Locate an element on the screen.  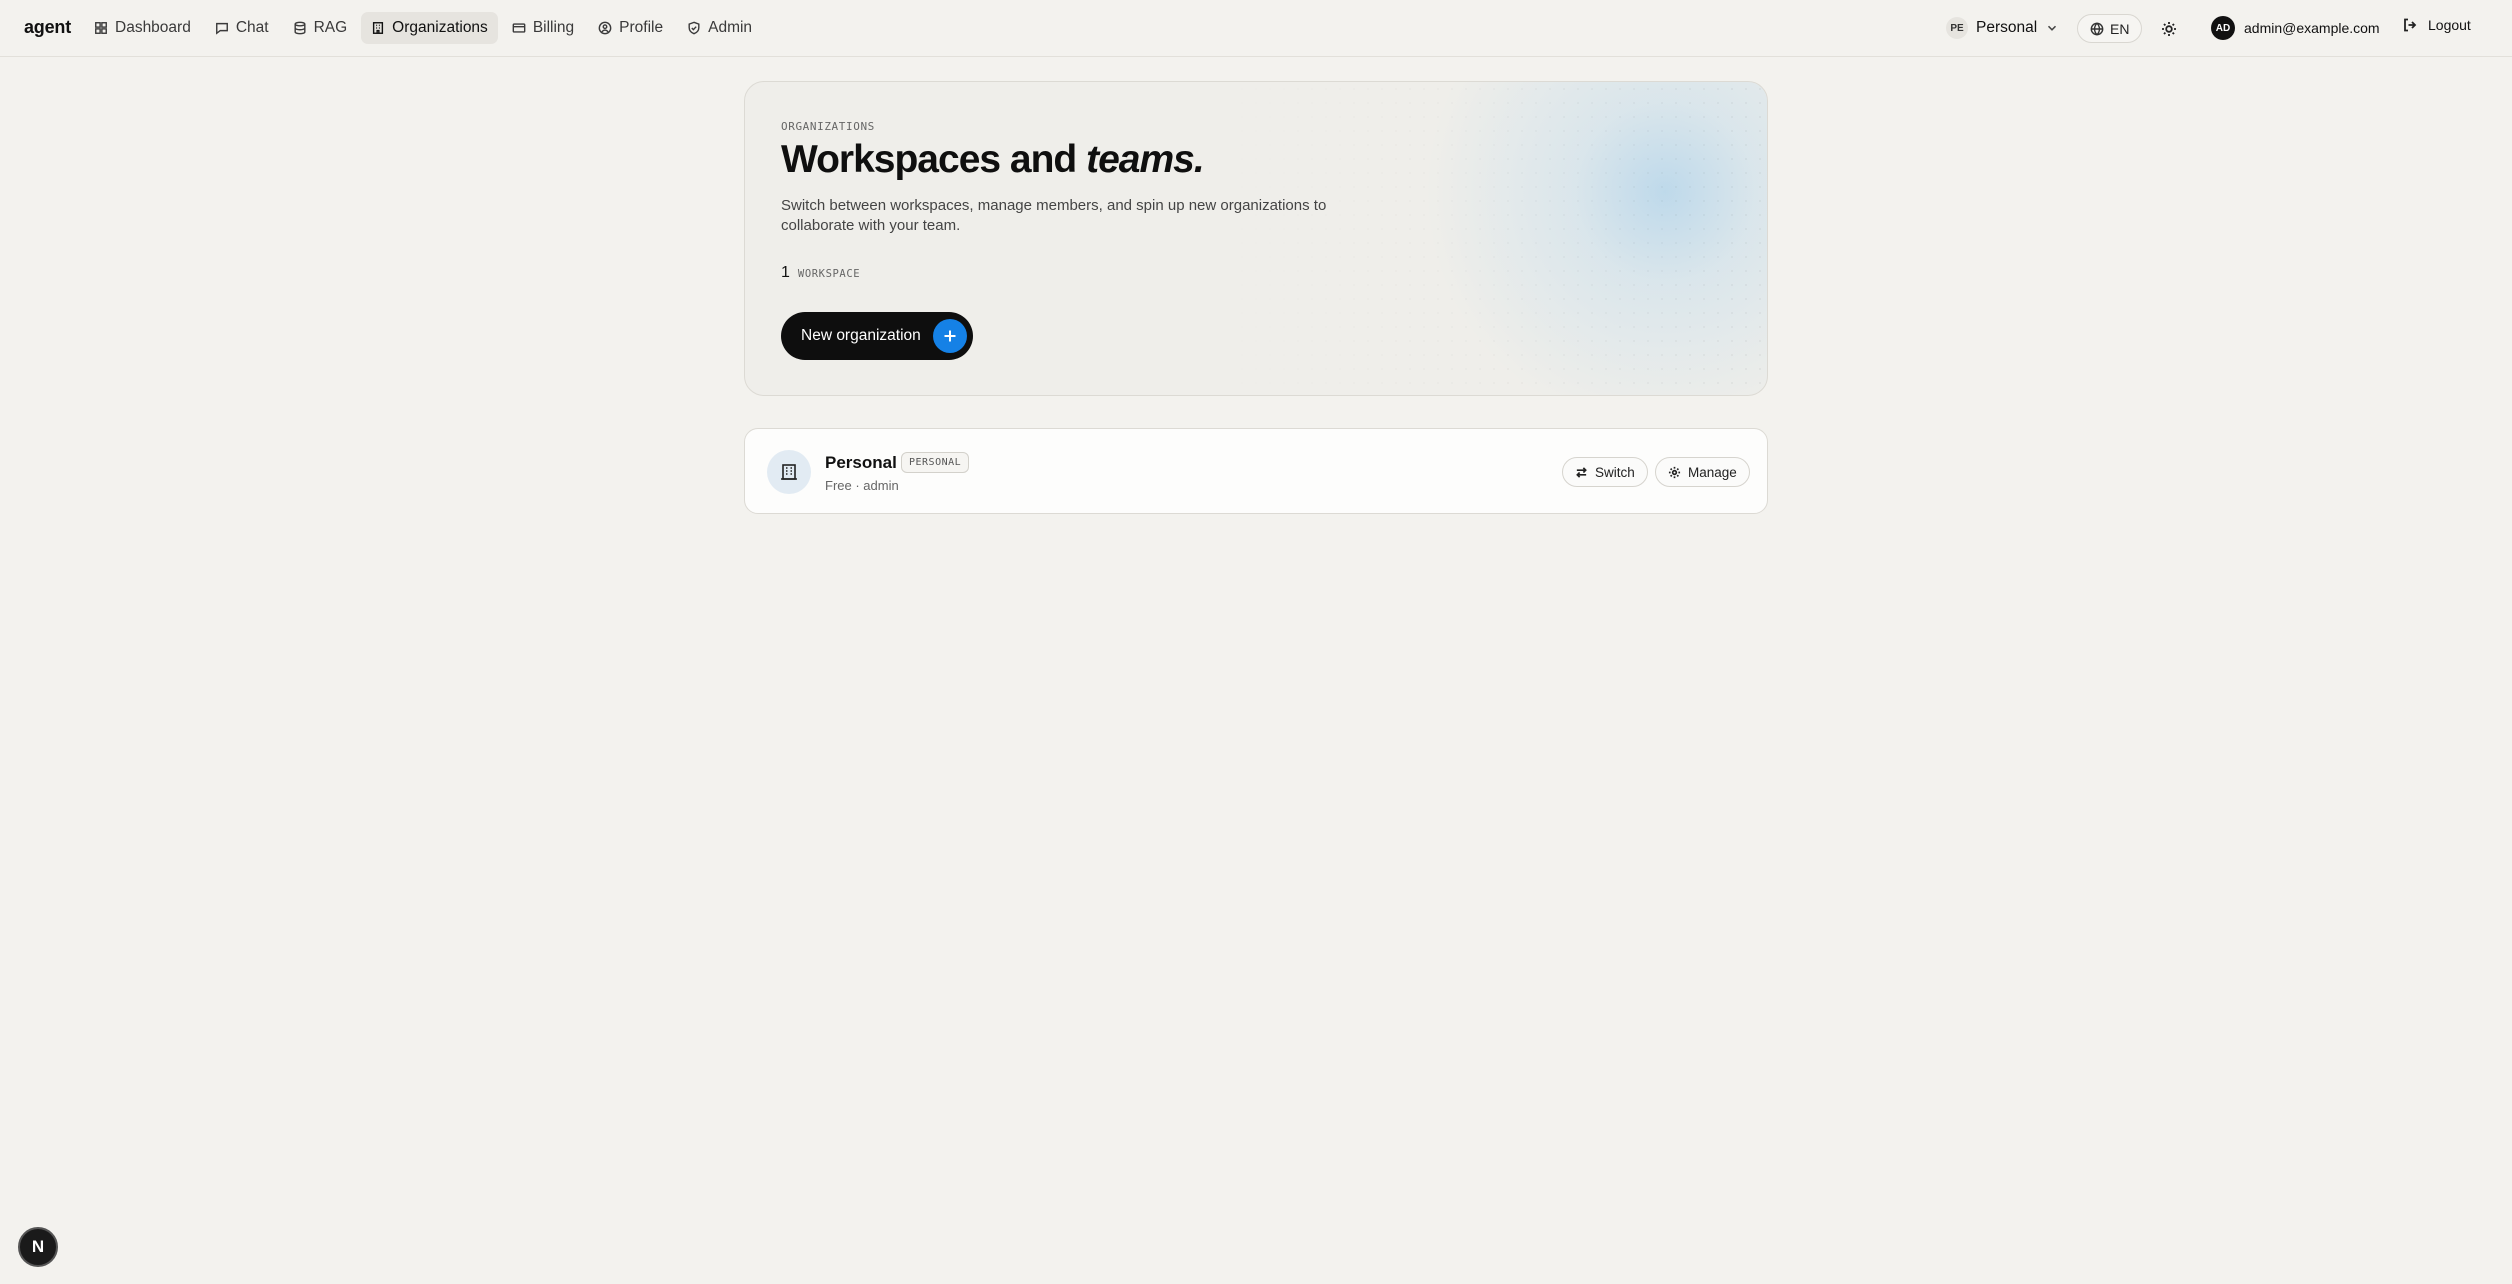
switch-label: Switch is located at coordinates (1615, 472).